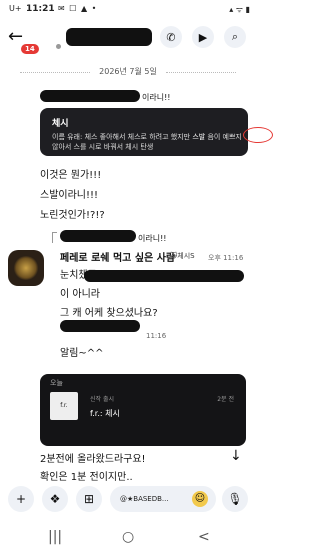  I want to click on mic-icon: 🎙, so click(235, 499).